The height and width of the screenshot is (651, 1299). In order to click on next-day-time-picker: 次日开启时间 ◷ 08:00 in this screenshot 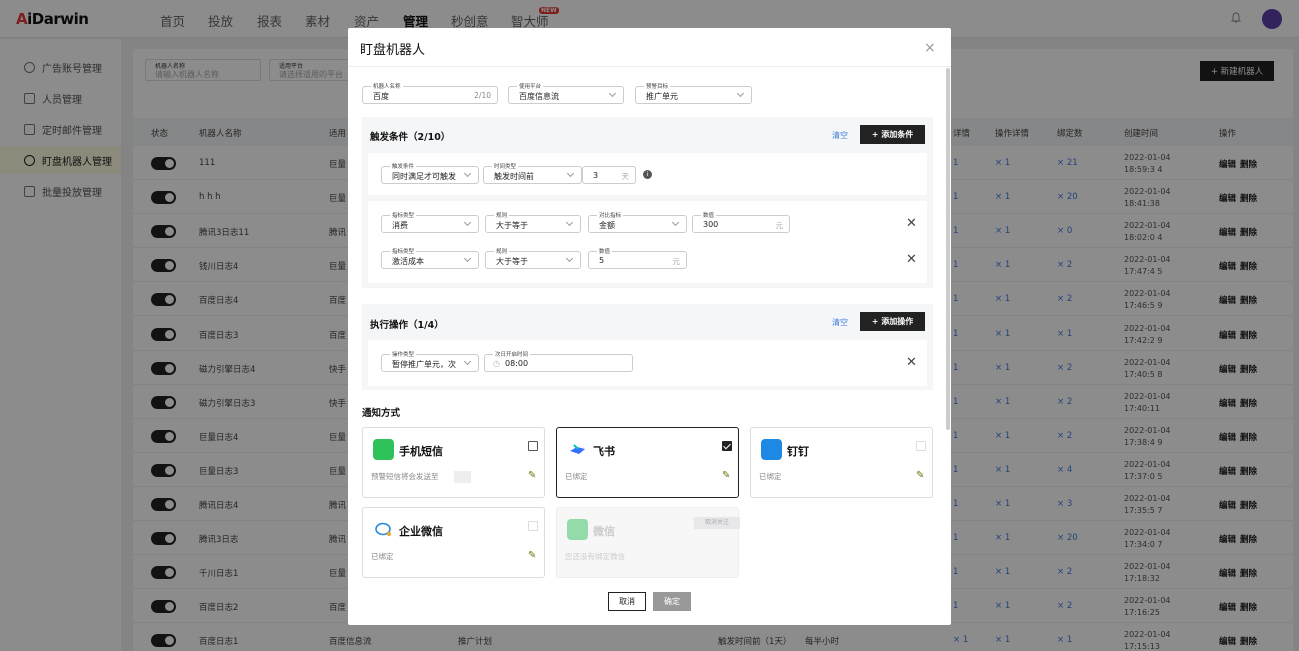, I will do `click(558, 361)`.